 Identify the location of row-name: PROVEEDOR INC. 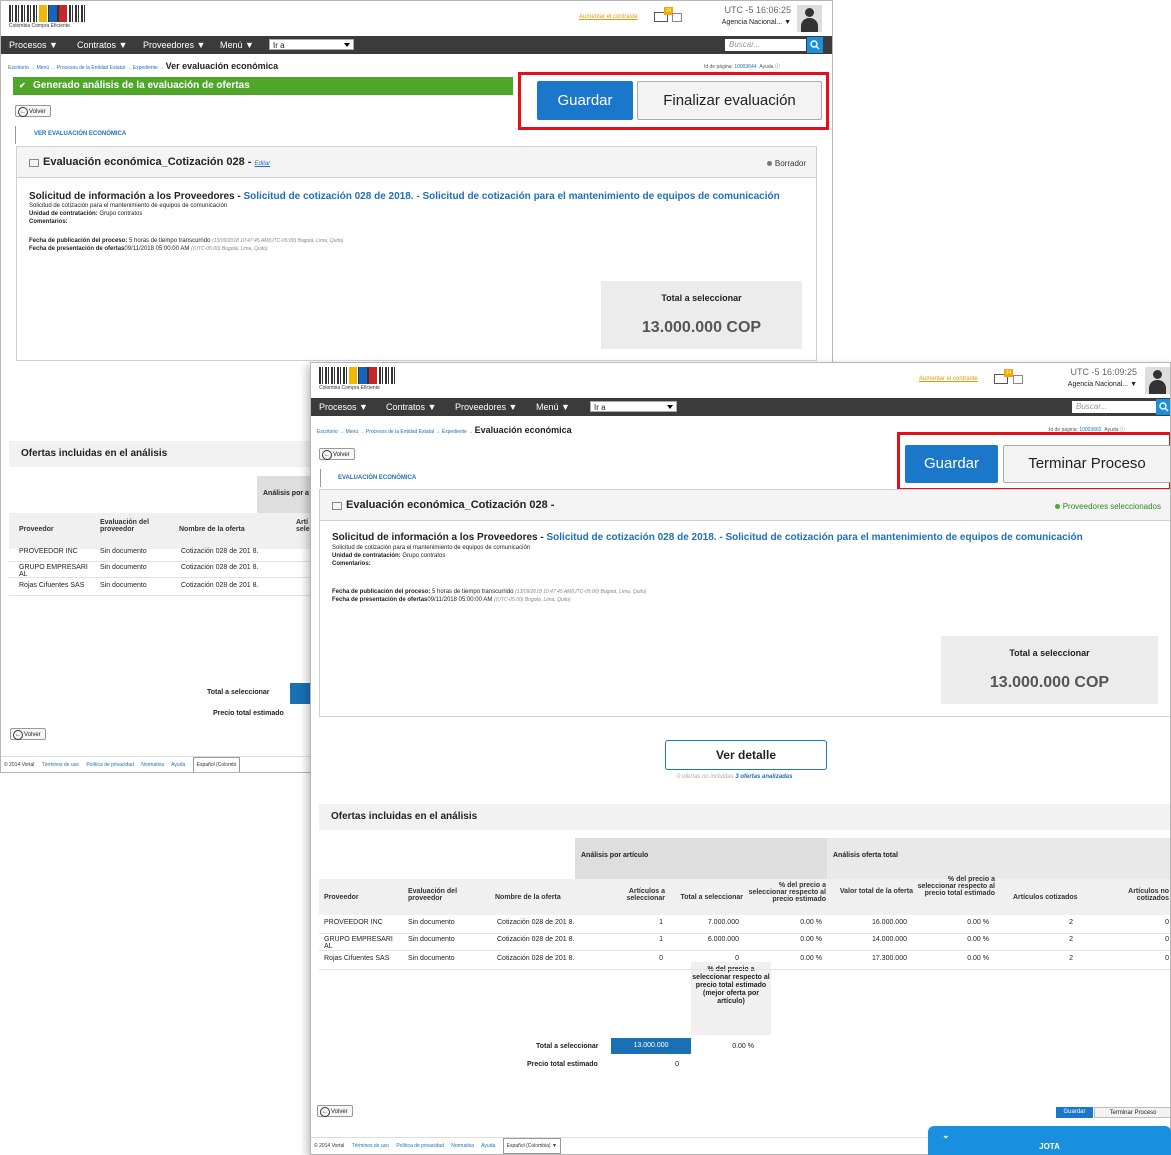
(48, 551).